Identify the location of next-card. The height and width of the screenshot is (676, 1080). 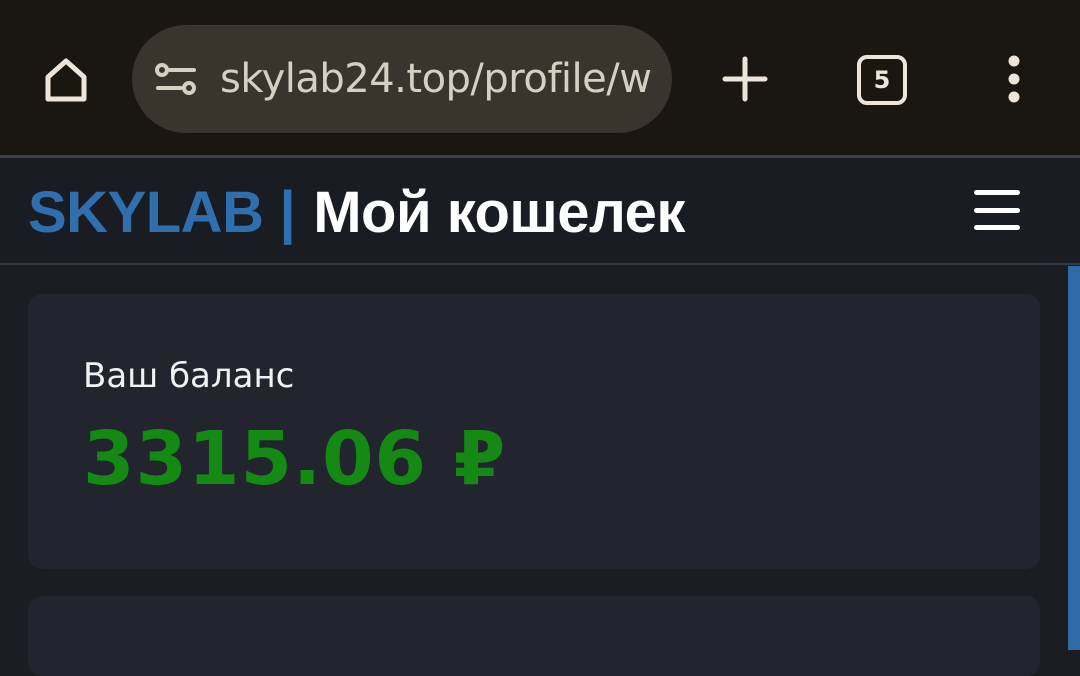
(534, 636).